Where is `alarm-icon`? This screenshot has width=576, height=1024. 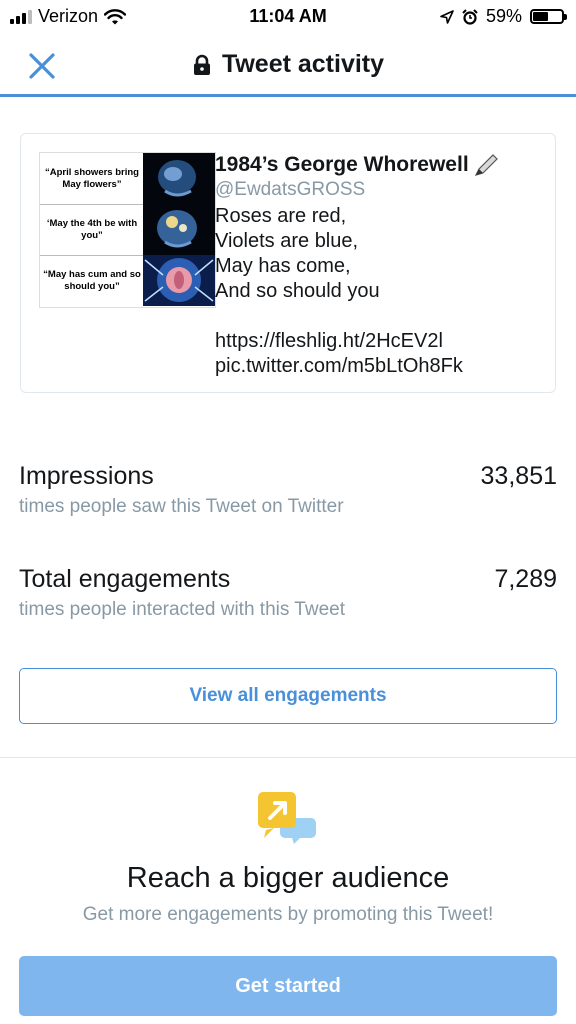
alarm-icon is located at coordinates (470, 16).